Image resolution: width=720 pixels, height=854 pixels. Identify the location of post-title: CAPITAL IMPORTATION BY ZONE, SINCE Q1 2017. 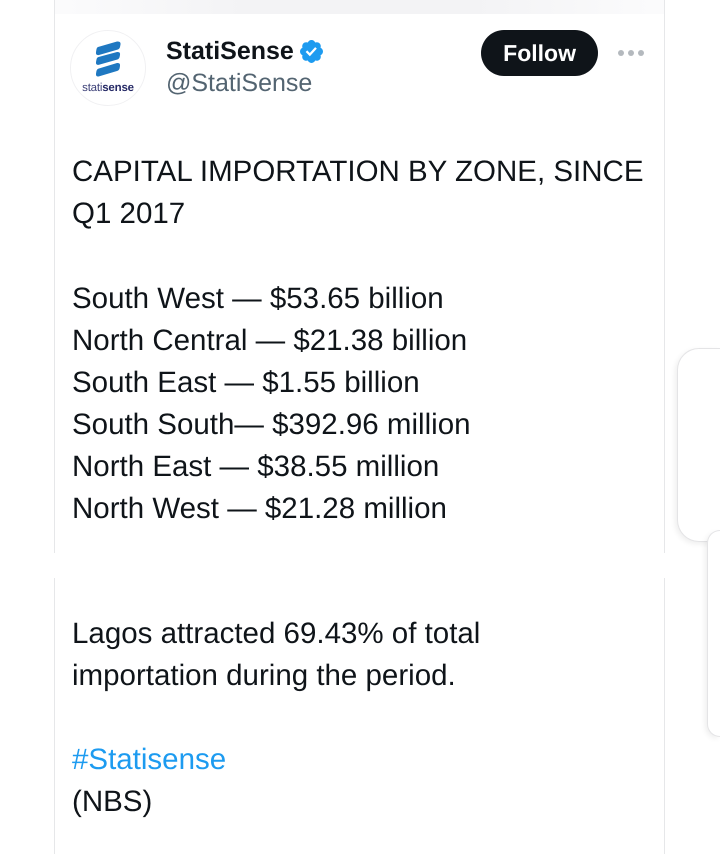
(358, 193).